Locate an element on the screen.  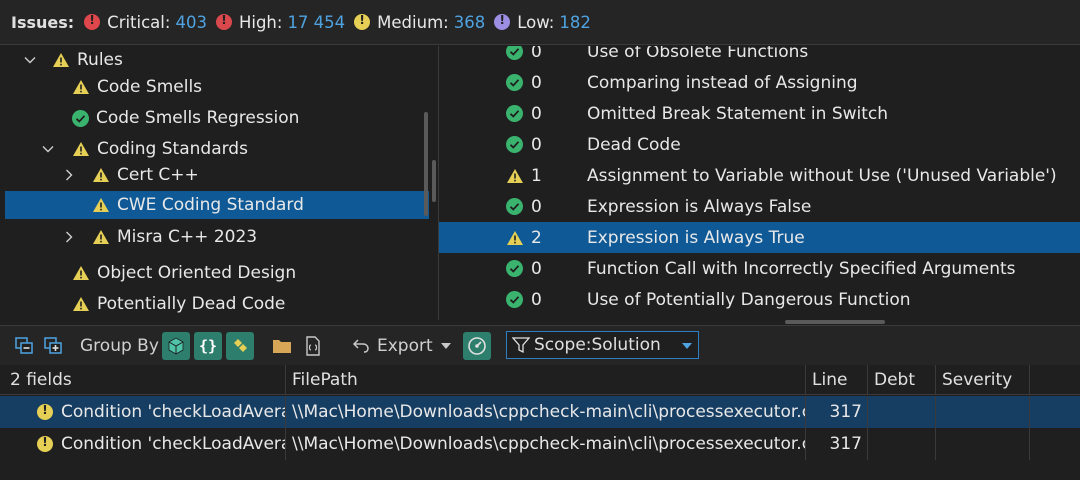
tree-item-coding-standards: Coding Standards is located at coordinates (214, 149).